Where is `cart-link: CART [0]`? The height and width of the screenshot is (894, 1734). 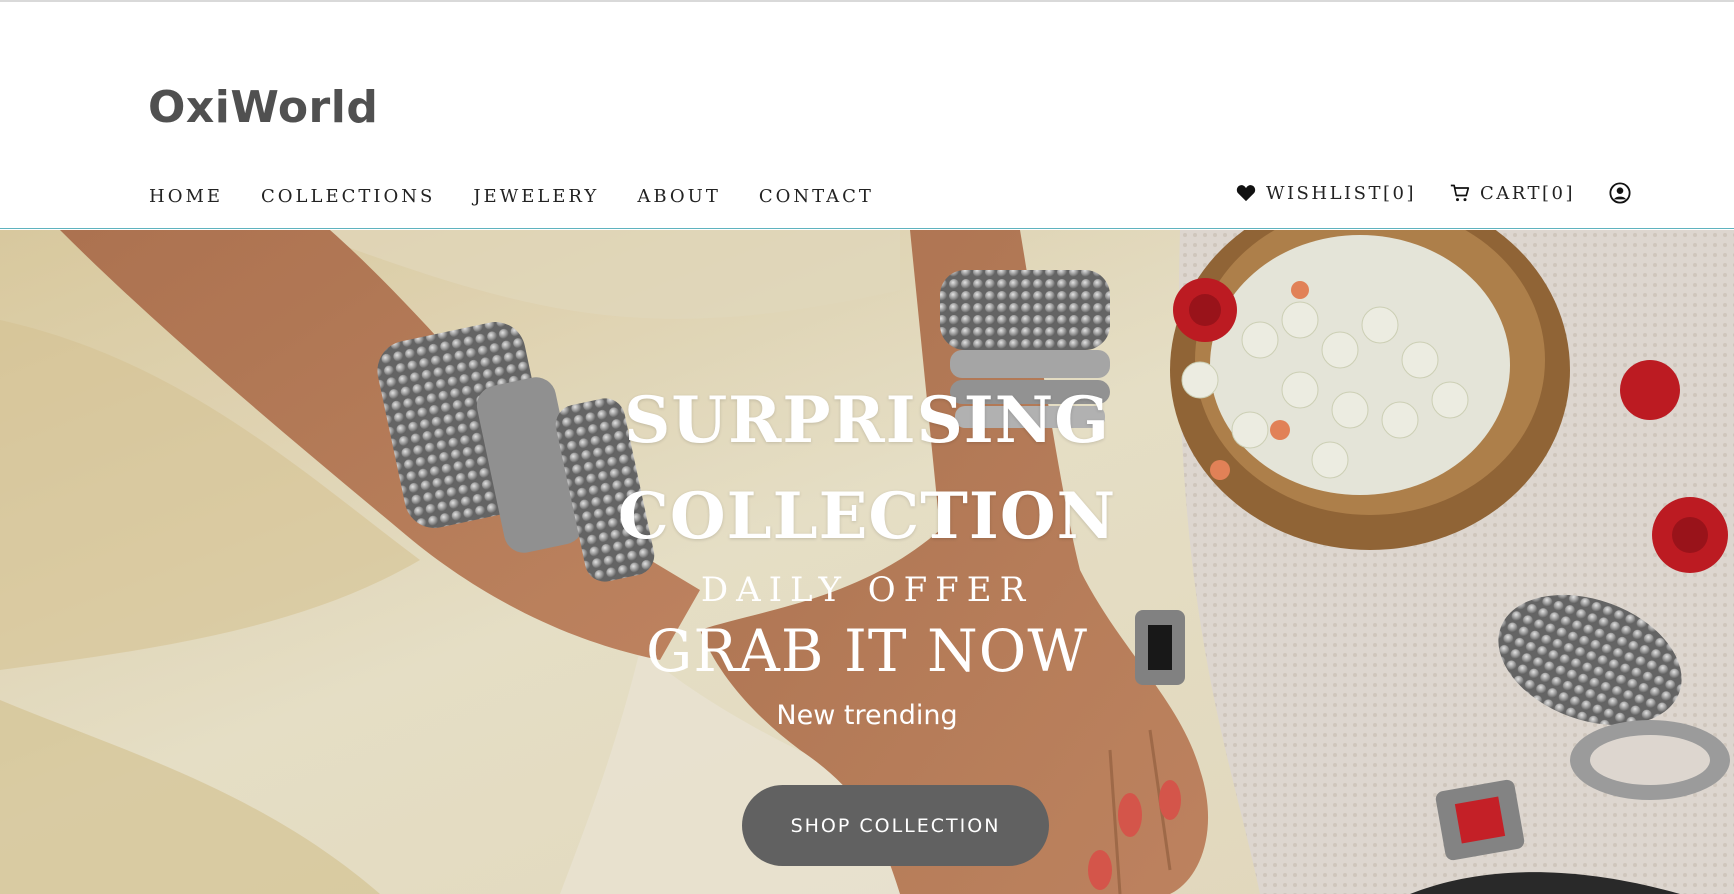 cart-link: CART [0] is located at coordinates (1512, 193).